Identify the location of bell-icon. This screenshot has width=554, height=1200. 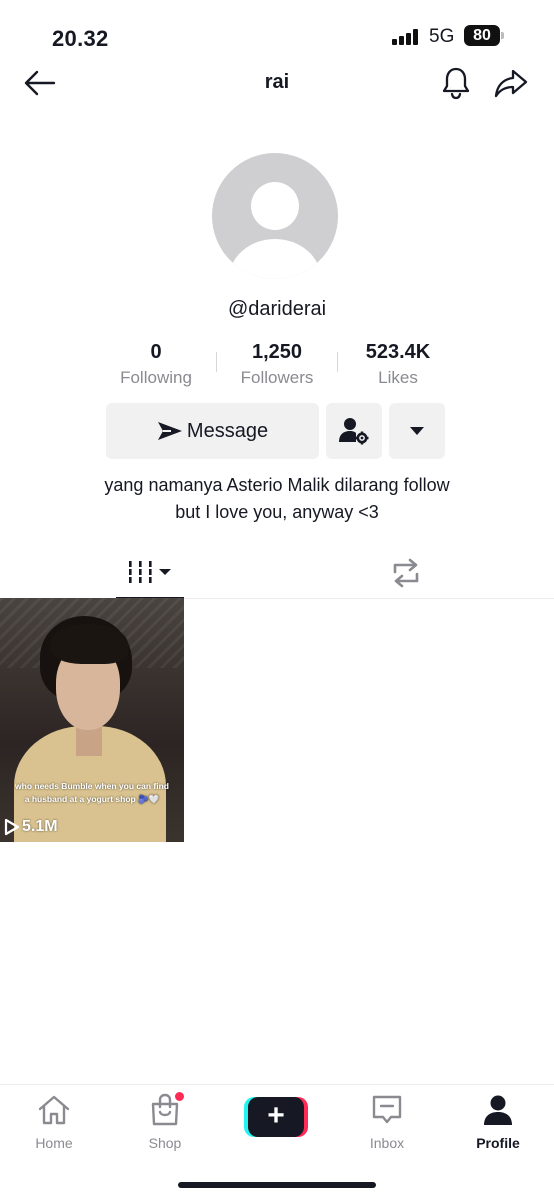
(456, 83).